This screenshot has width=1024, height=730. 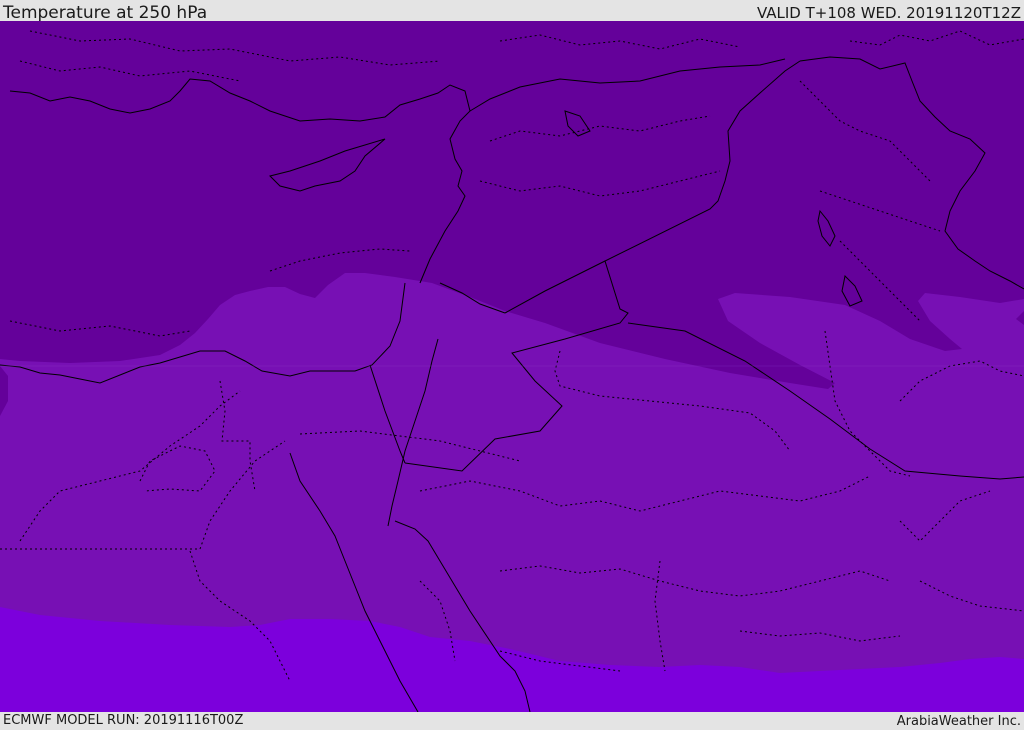 I want to click on model-run-label: ECMWF MODEL RUN: 20191116T00Z, so click(x=123, y=720).